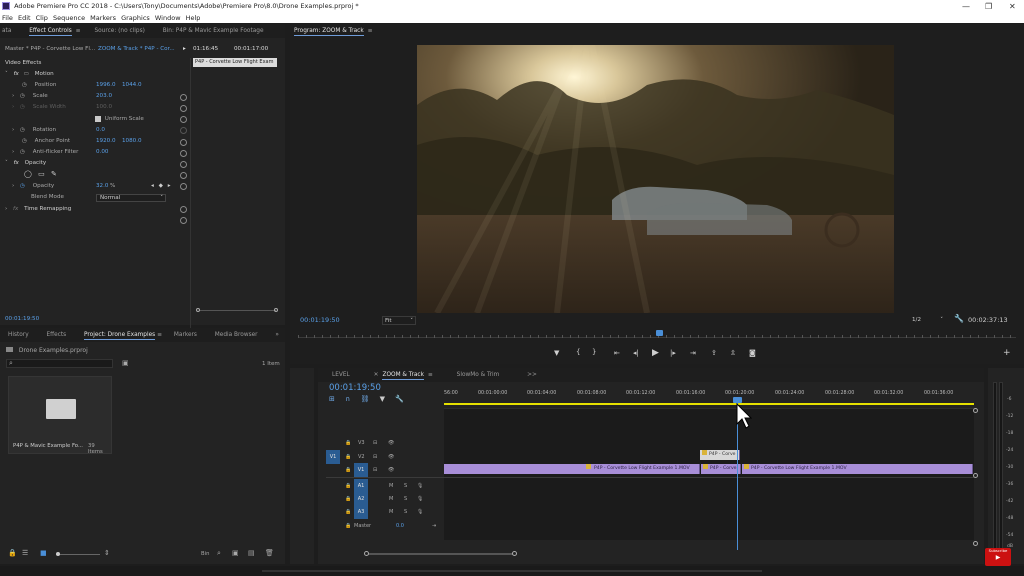  Describe the element at coordinates (709, 404) in the screenshot. I see `work-area-bar` at that location.